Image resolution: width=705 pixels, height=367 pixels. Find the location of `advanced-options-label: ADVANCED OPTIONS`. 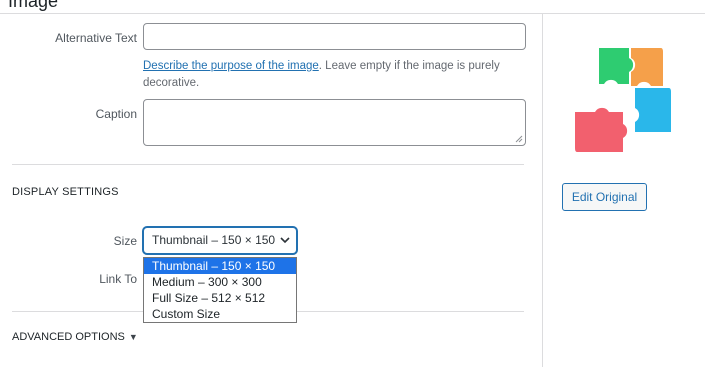

advanced-options-label: ADVANCED OPTIONS is located at coordinates (68, 337).